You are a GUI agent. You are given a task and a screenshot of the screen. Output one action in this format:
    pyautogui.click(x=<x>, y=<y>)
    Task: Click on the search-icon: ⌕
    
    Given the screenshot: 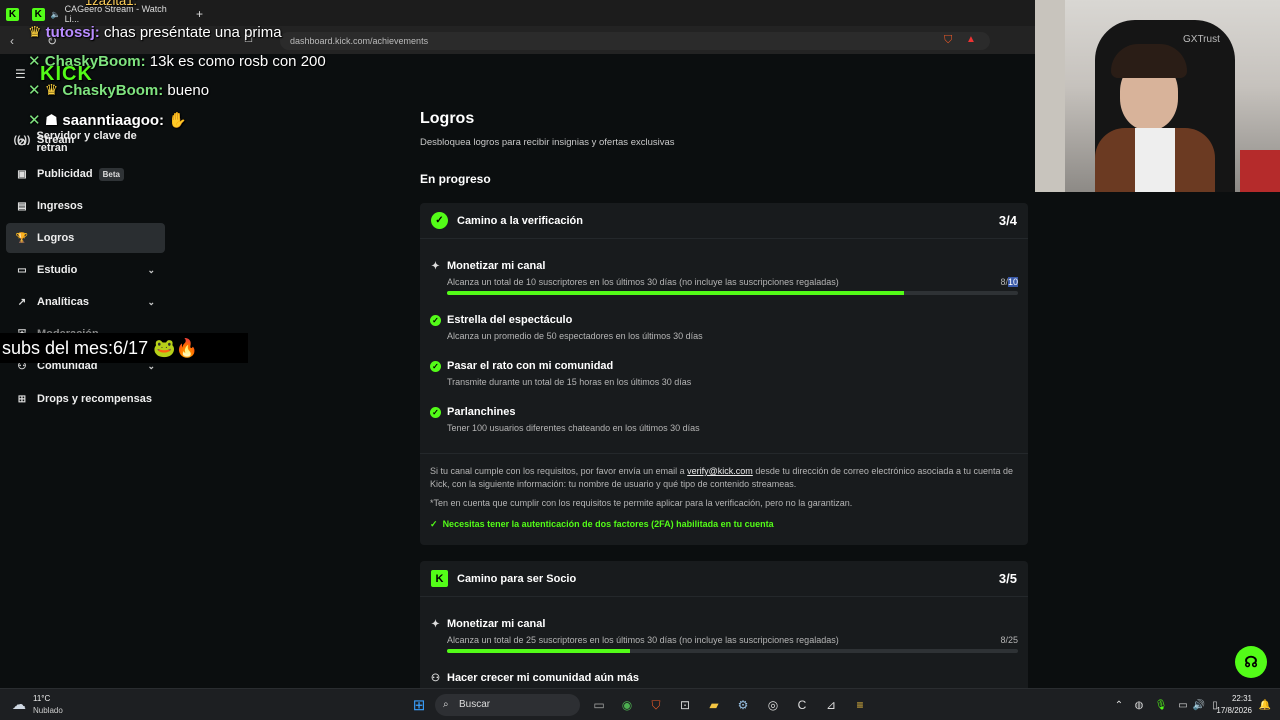 What is the action you would take?
    pyautogui.click(x=446, y=704)
    